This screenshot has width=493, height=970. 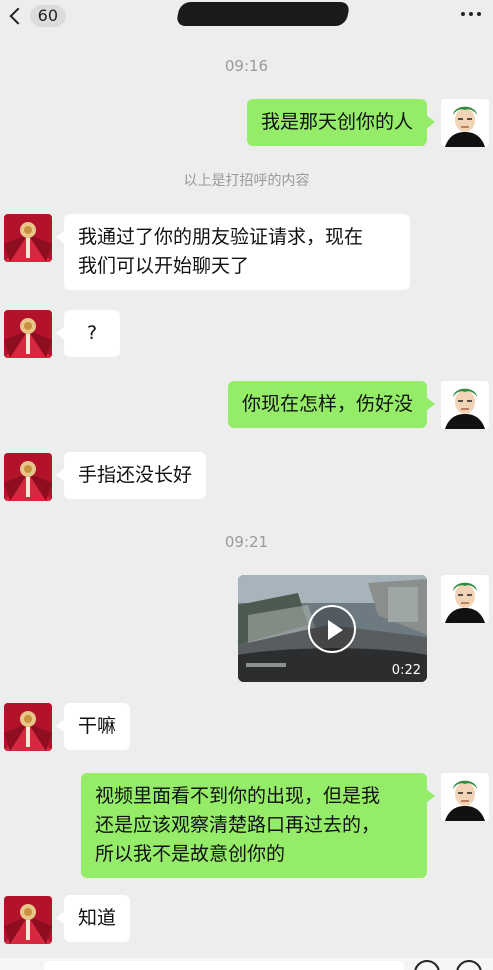 What do you see at coordinates (93, 918) in the screenshot?
I see `message-bubble-contact: 知道` at bounding box center [93, 918].